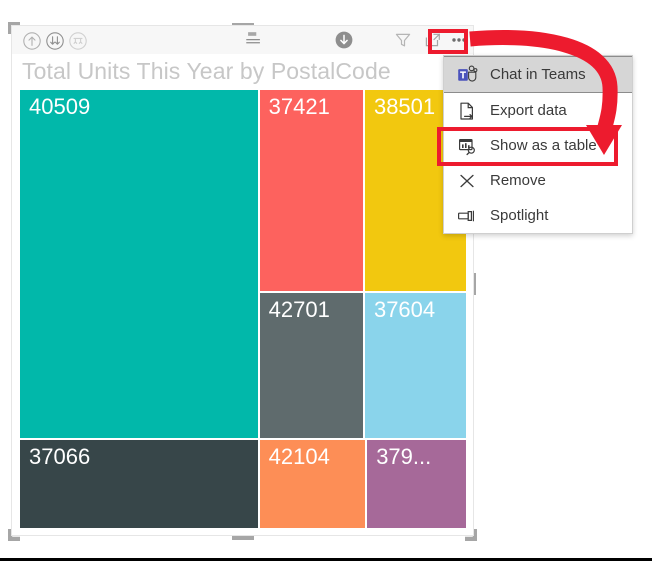  Describe the element at coordinates (528, 110) in the screenshot. I see `menu-item-label: Export data` at that location.